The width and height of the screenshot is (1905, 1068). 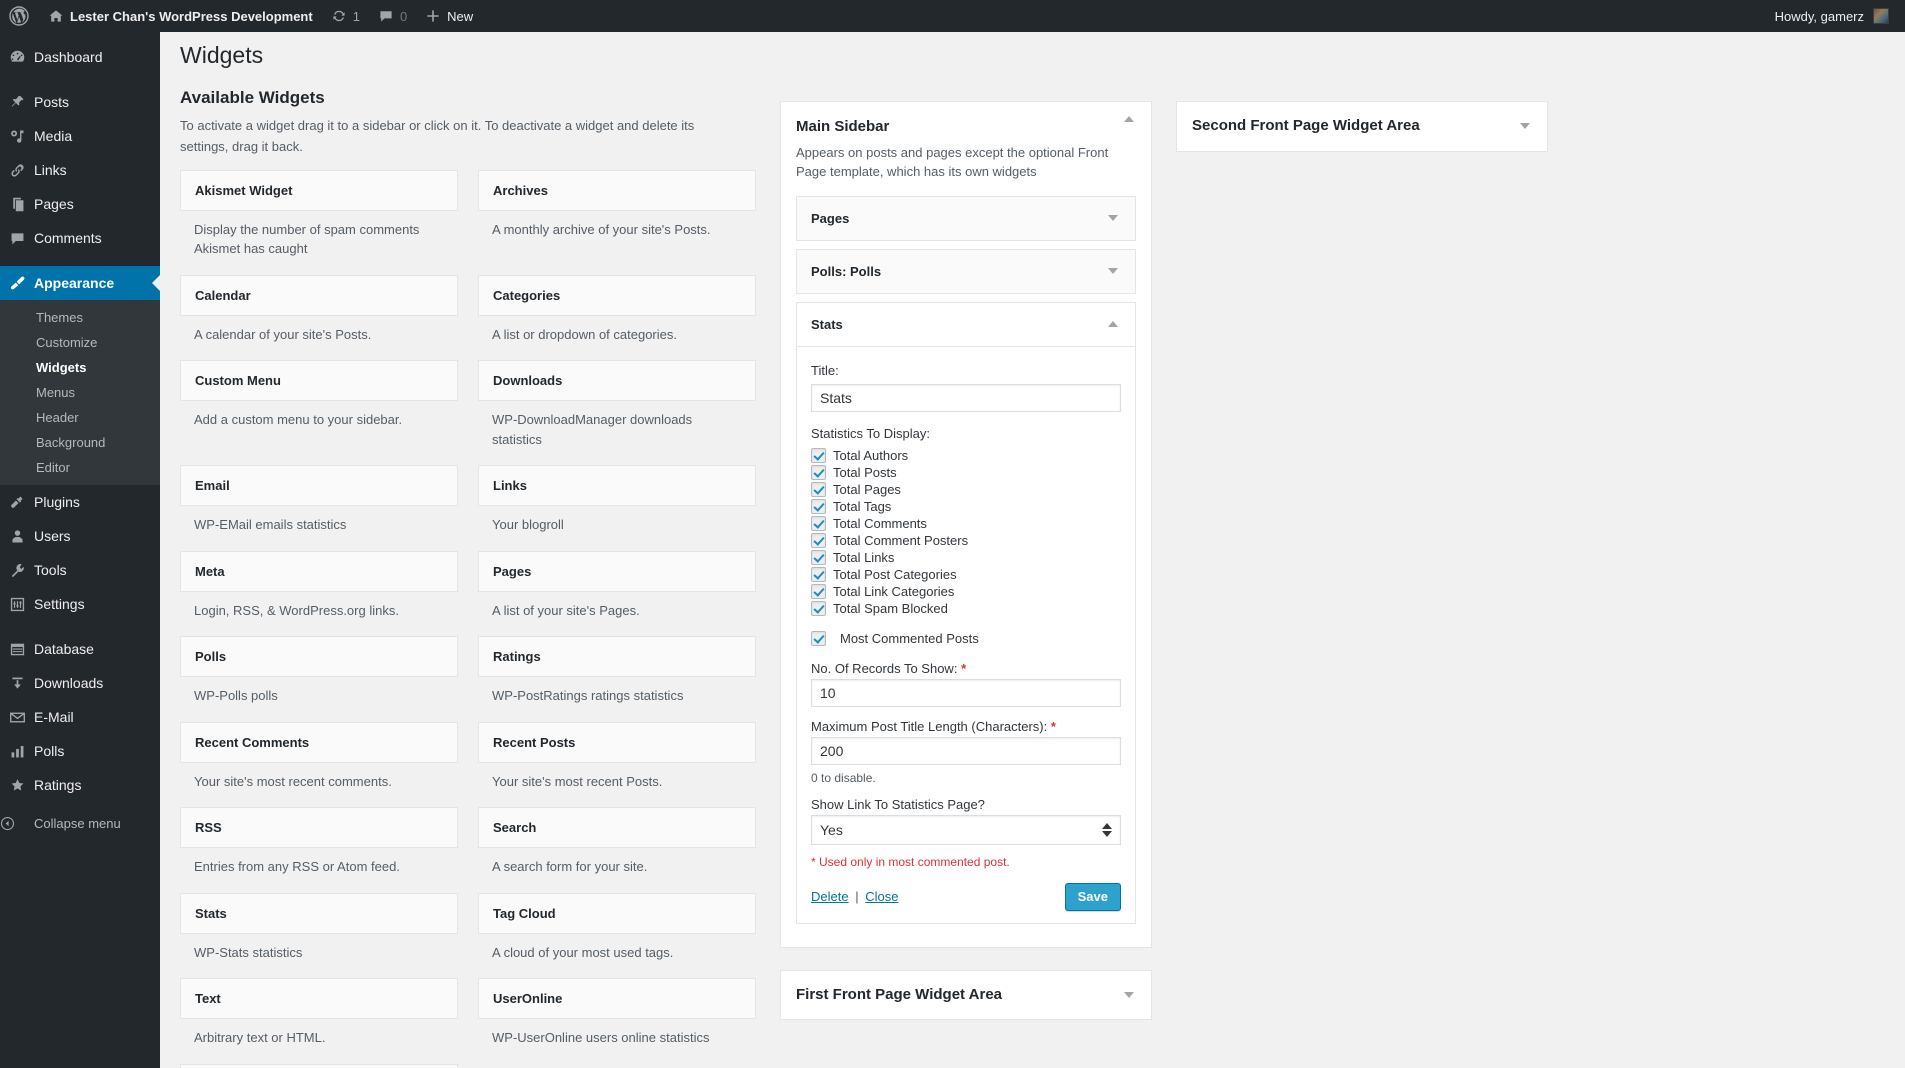 I want to click on widget-pages-header: Pages, so click(x=966, y=218).